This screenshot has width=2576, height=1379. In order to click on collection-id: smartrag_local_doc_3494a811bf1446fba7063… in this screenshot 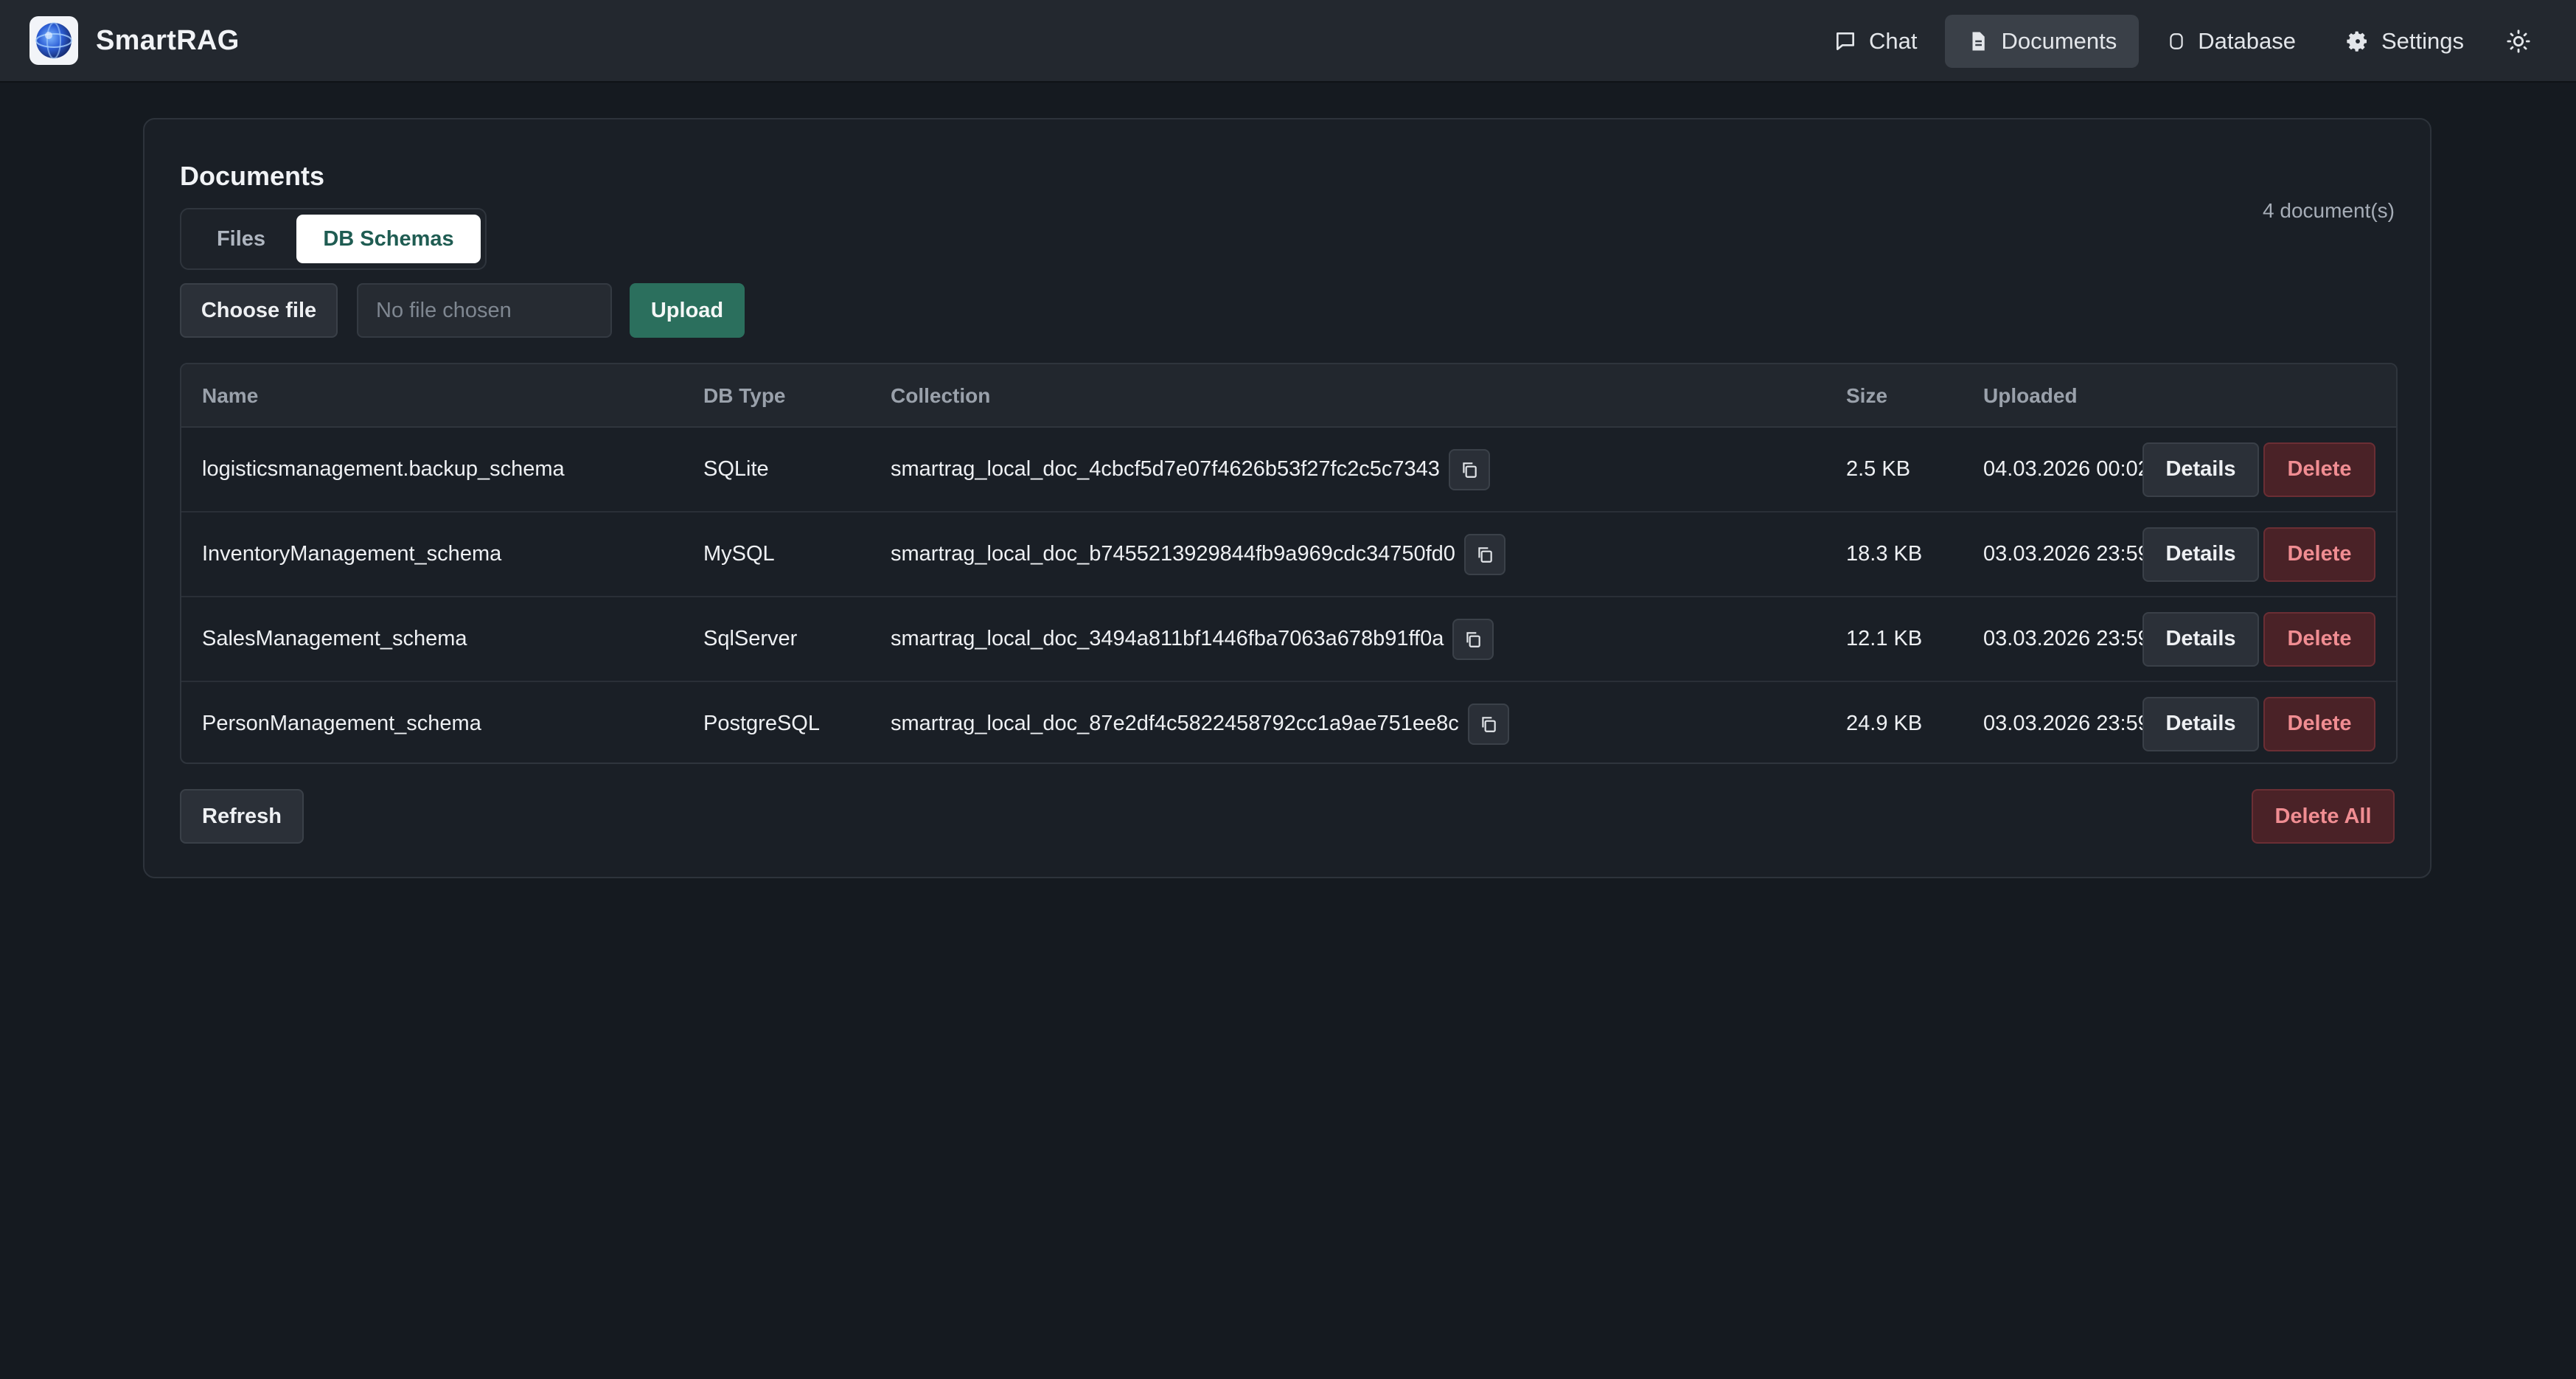, I will do `click(1167, 638)`.